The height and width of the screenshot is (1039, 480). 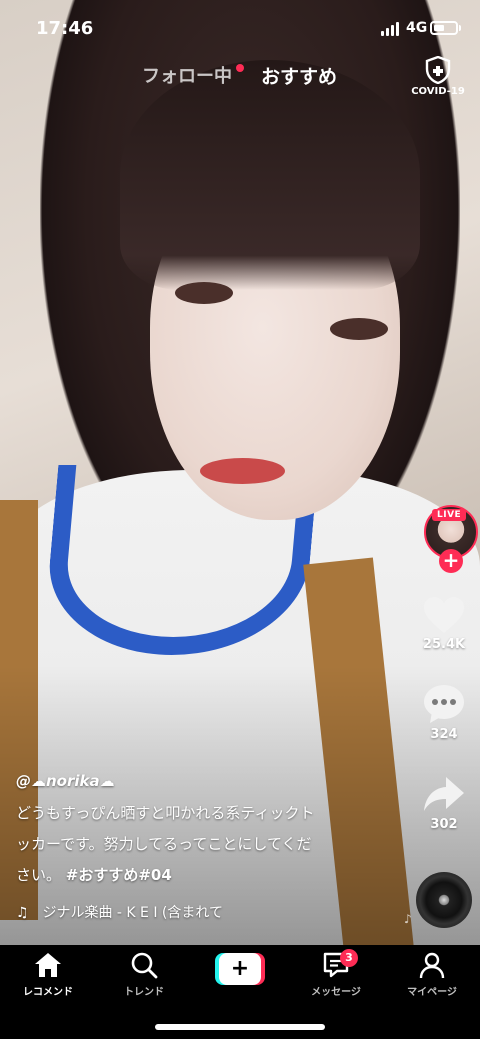 What do you see at coordinates (444, 794) in the screenshot?
I see `share-arrow-icon` at bounding box center [444, 794].